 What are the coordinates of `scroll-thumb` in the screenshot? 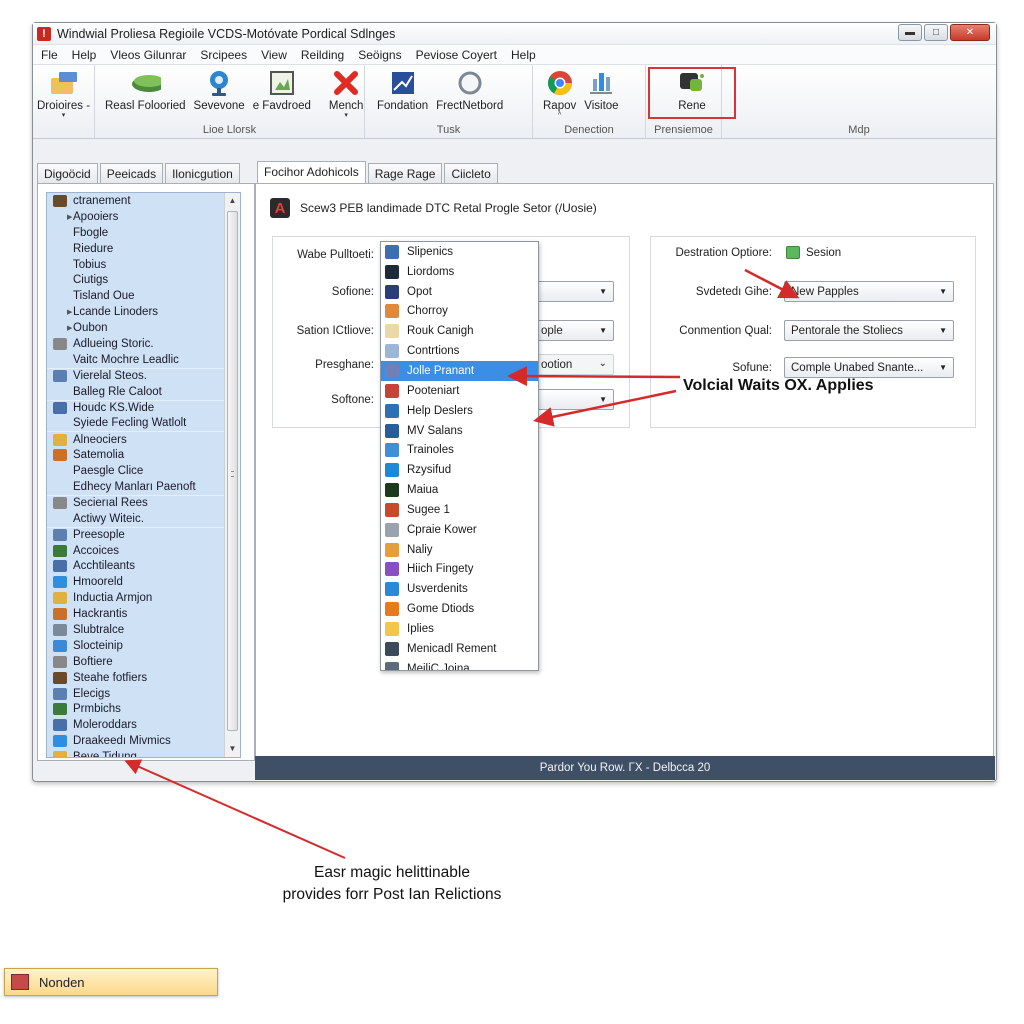 It's located at (232, 471).